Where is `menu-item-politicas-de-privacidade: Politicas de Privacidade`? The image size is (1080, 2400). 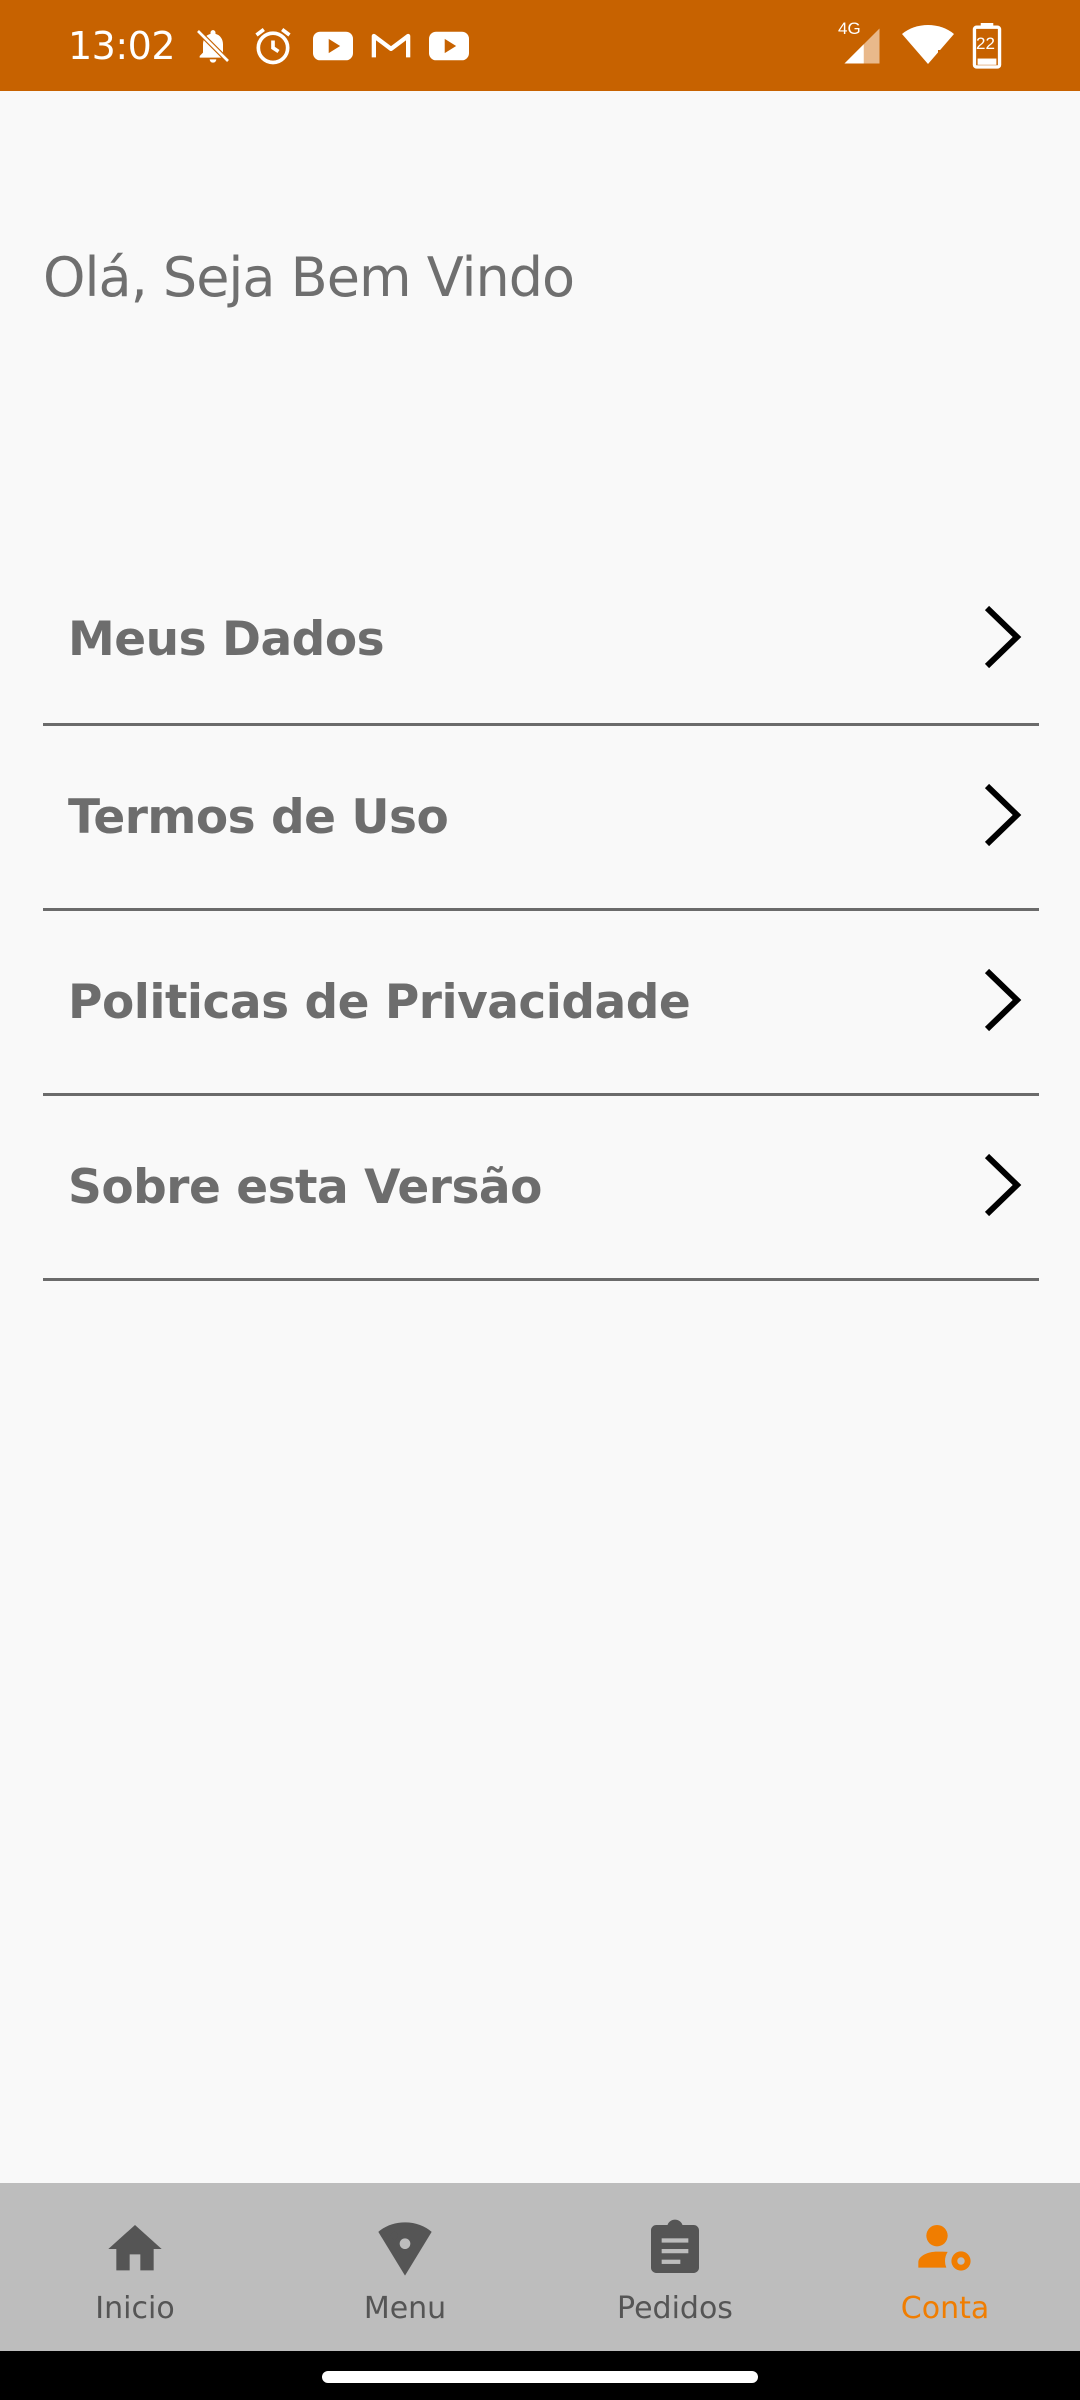 menu-item-politicas-de-privacidade: Politicas de Privacidade is located at coordinates (541, 1003).